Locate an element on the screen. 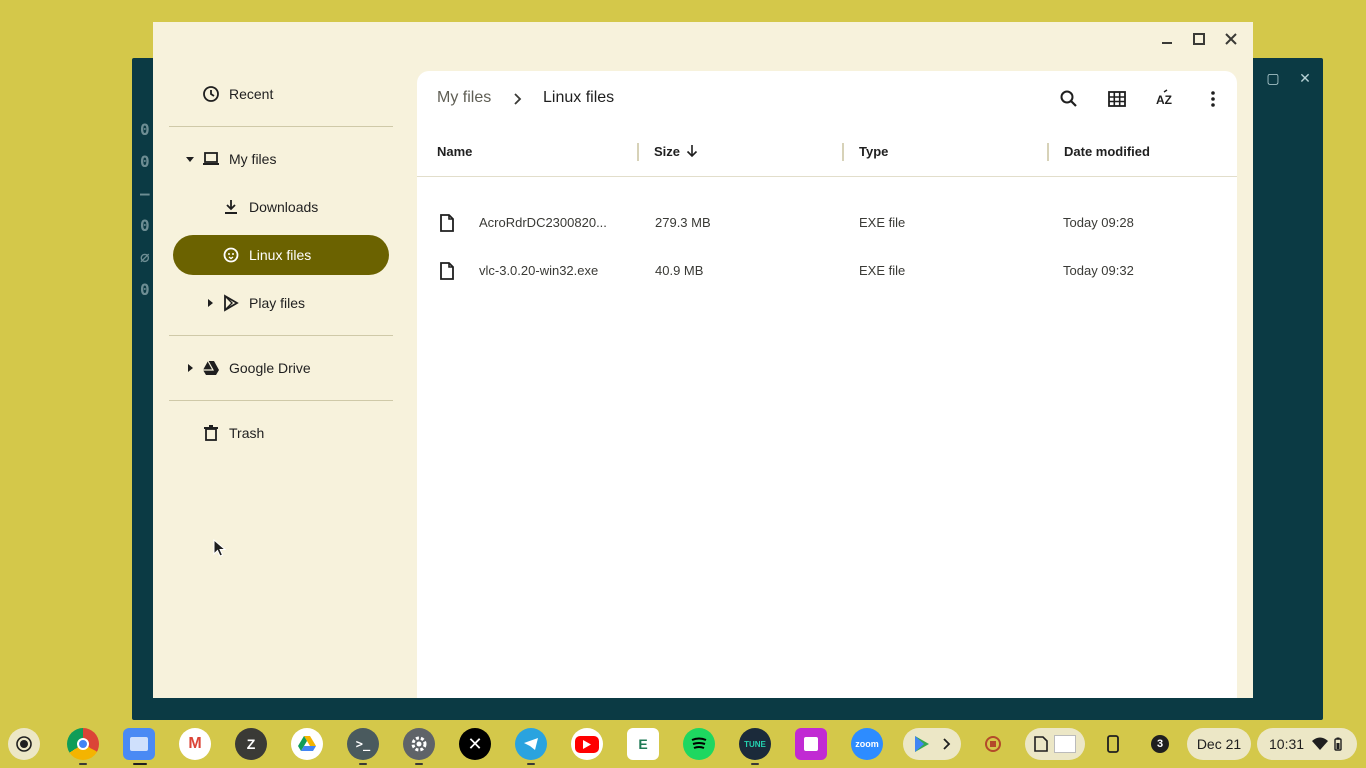 This screenshot has height=768, width=1366. sidebar-item-google-drive: Google Drive is located at coordinates (281, 368).